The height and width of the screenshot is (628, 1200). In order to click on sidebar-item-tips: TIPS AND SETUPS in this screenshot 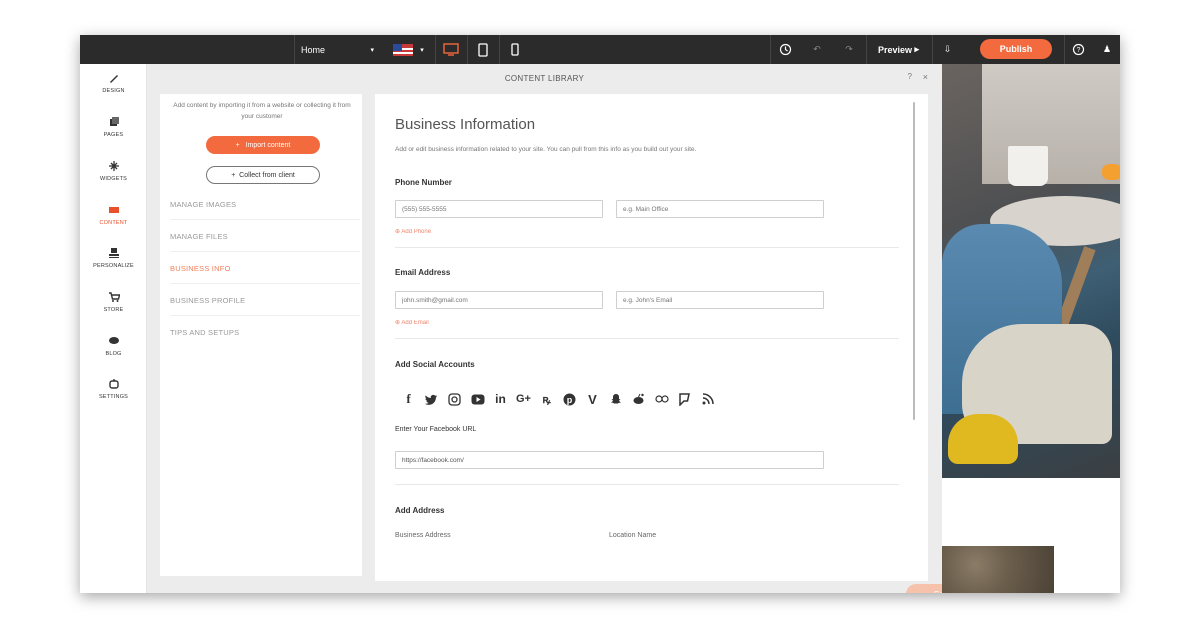, I will do `click(265, 337)`.